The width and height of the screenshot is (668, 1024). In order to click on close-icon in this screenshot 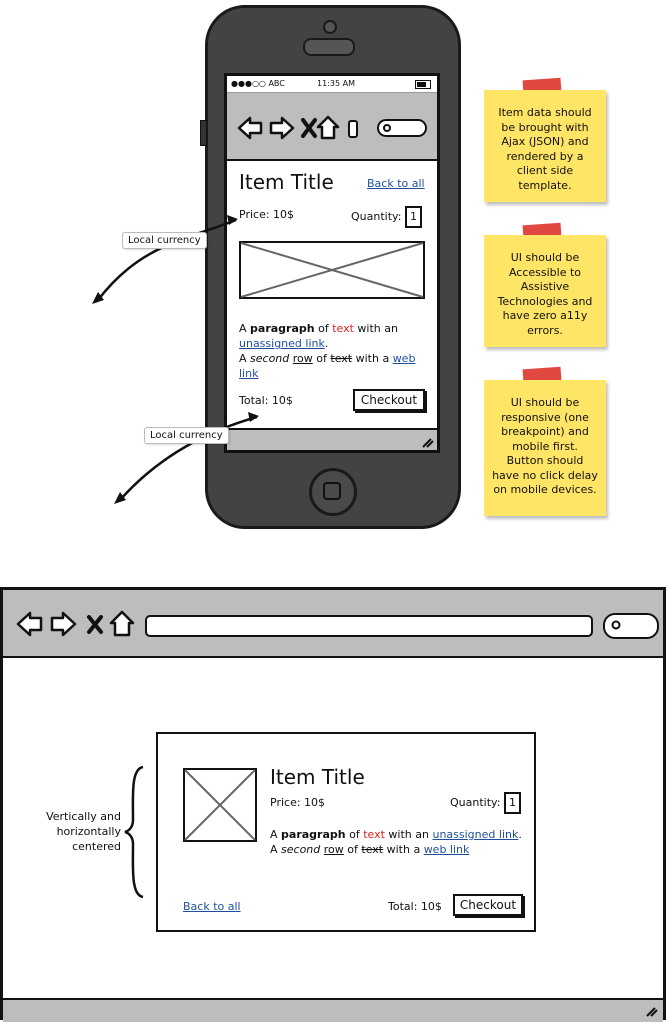, I will do `click(95, 624)`.